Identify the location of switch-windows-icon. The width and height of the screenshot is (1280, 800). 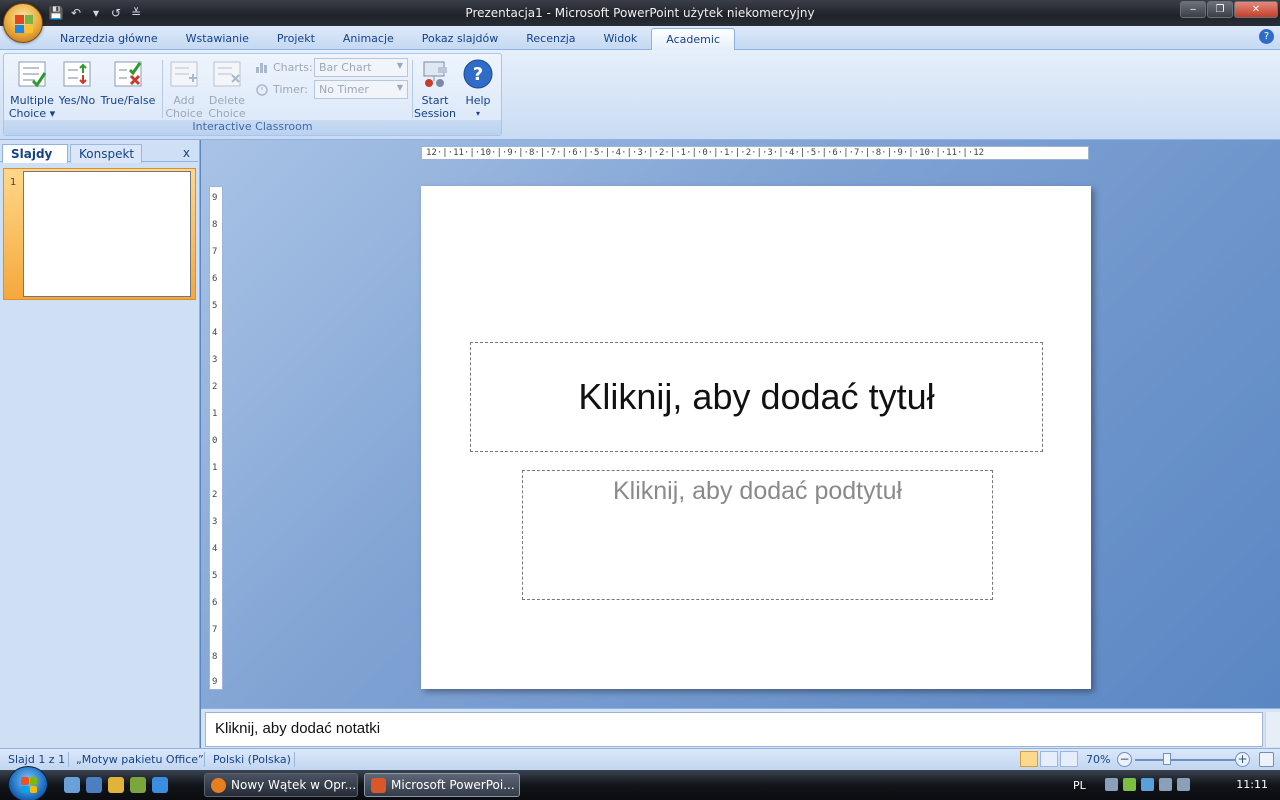
(94, 785).